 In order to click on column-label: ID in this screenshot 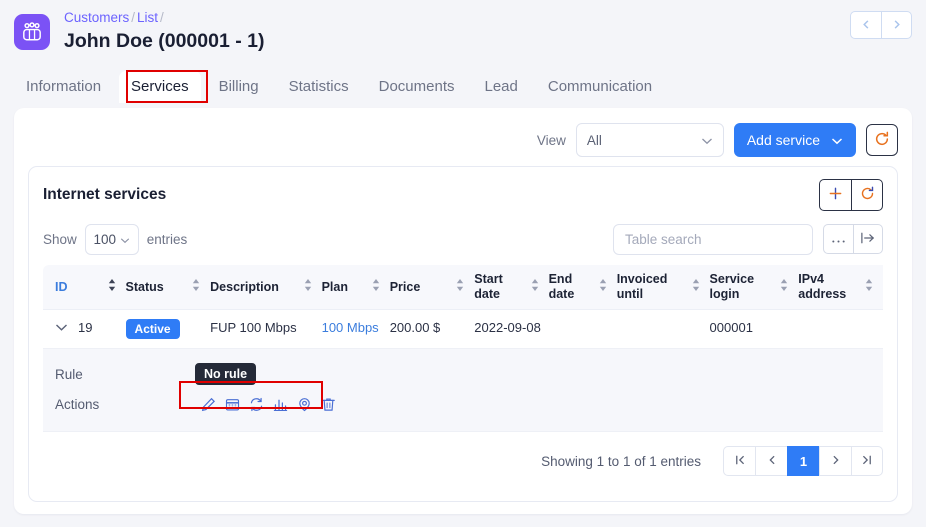, I will do `click(61, 286)`.